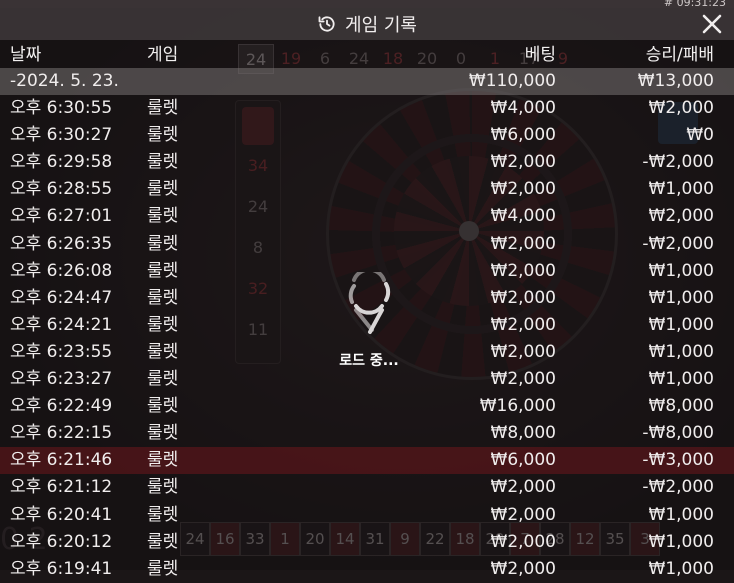 The image size is (734, 583). I want to click on row-time: 오후 6:26:35, so click(61, 243).